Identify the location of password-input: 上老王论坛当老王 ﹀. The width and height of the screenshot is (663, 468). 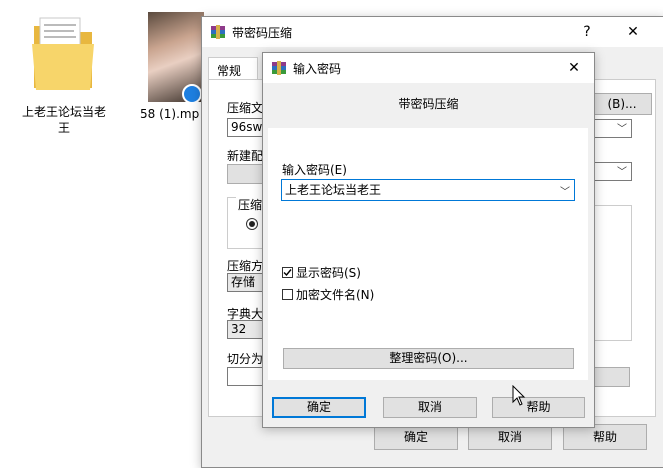
(428, 190).